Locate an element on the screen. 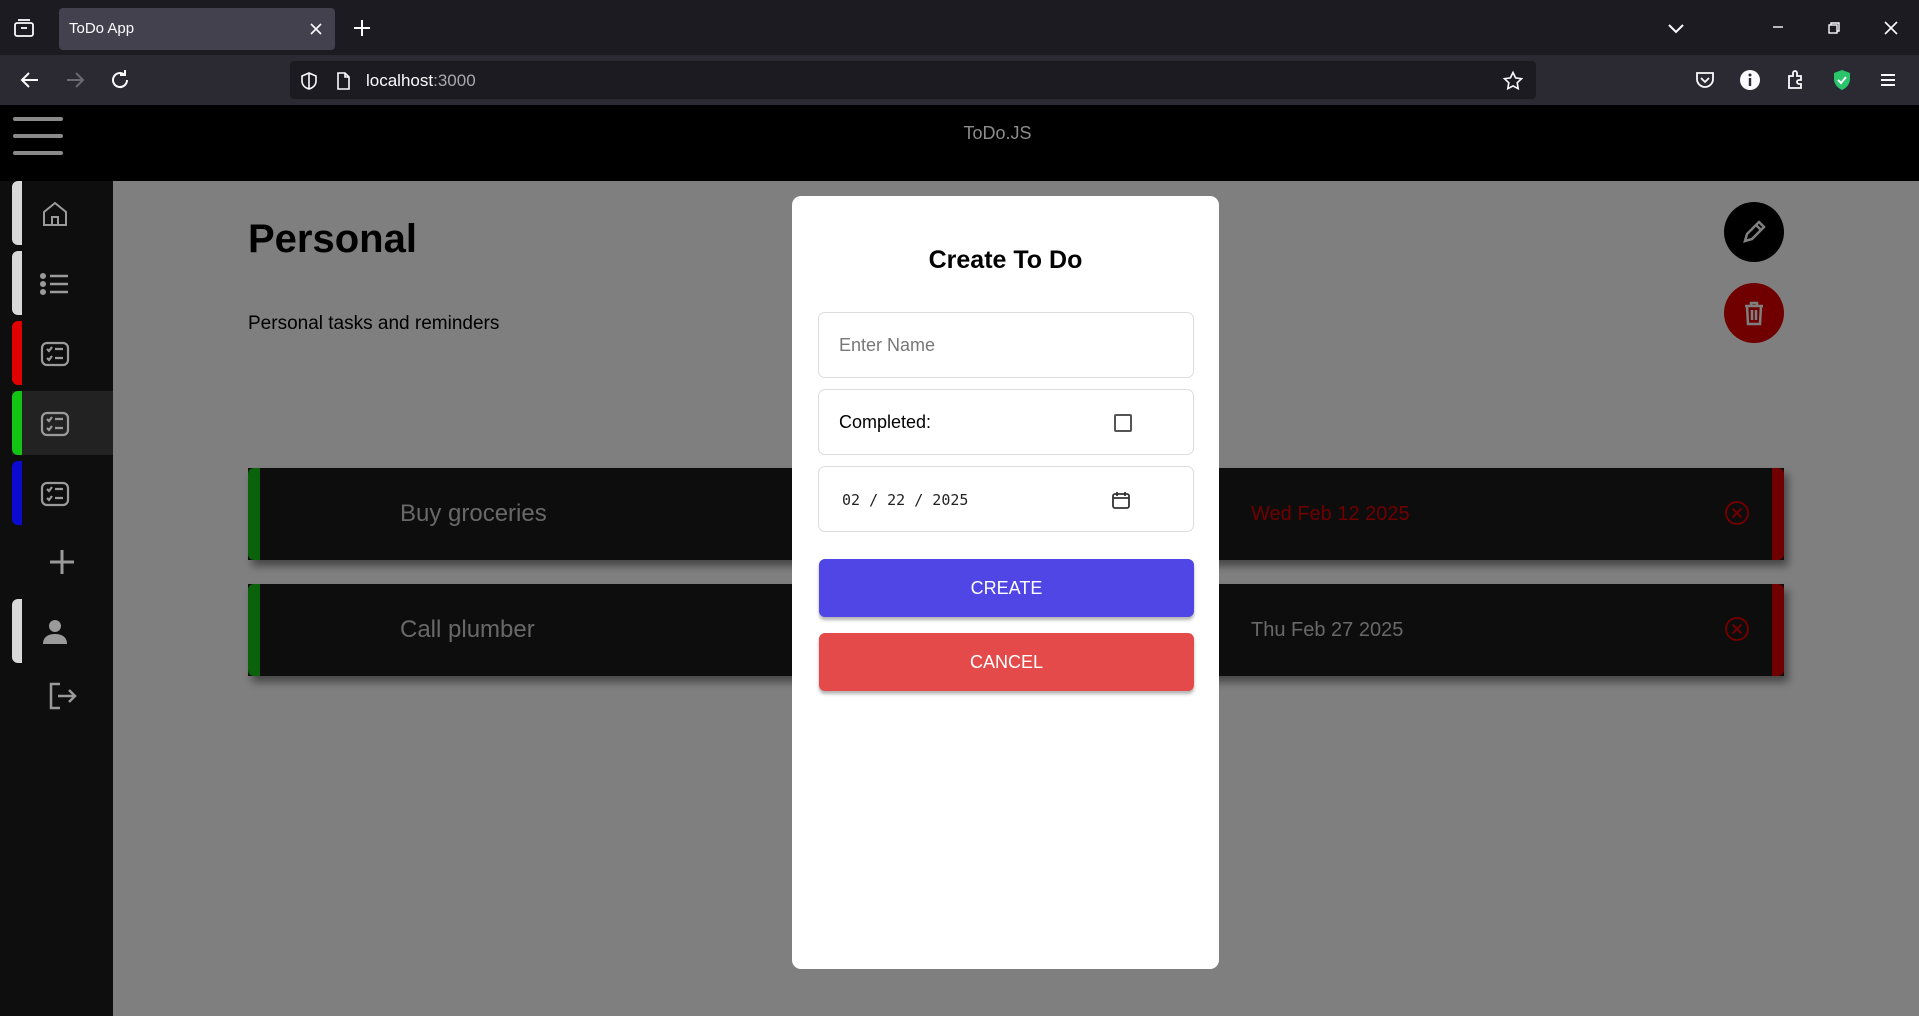 This screenshot has width=1919, height=1016. ublock-icon is located at coordinates (1842, 80).